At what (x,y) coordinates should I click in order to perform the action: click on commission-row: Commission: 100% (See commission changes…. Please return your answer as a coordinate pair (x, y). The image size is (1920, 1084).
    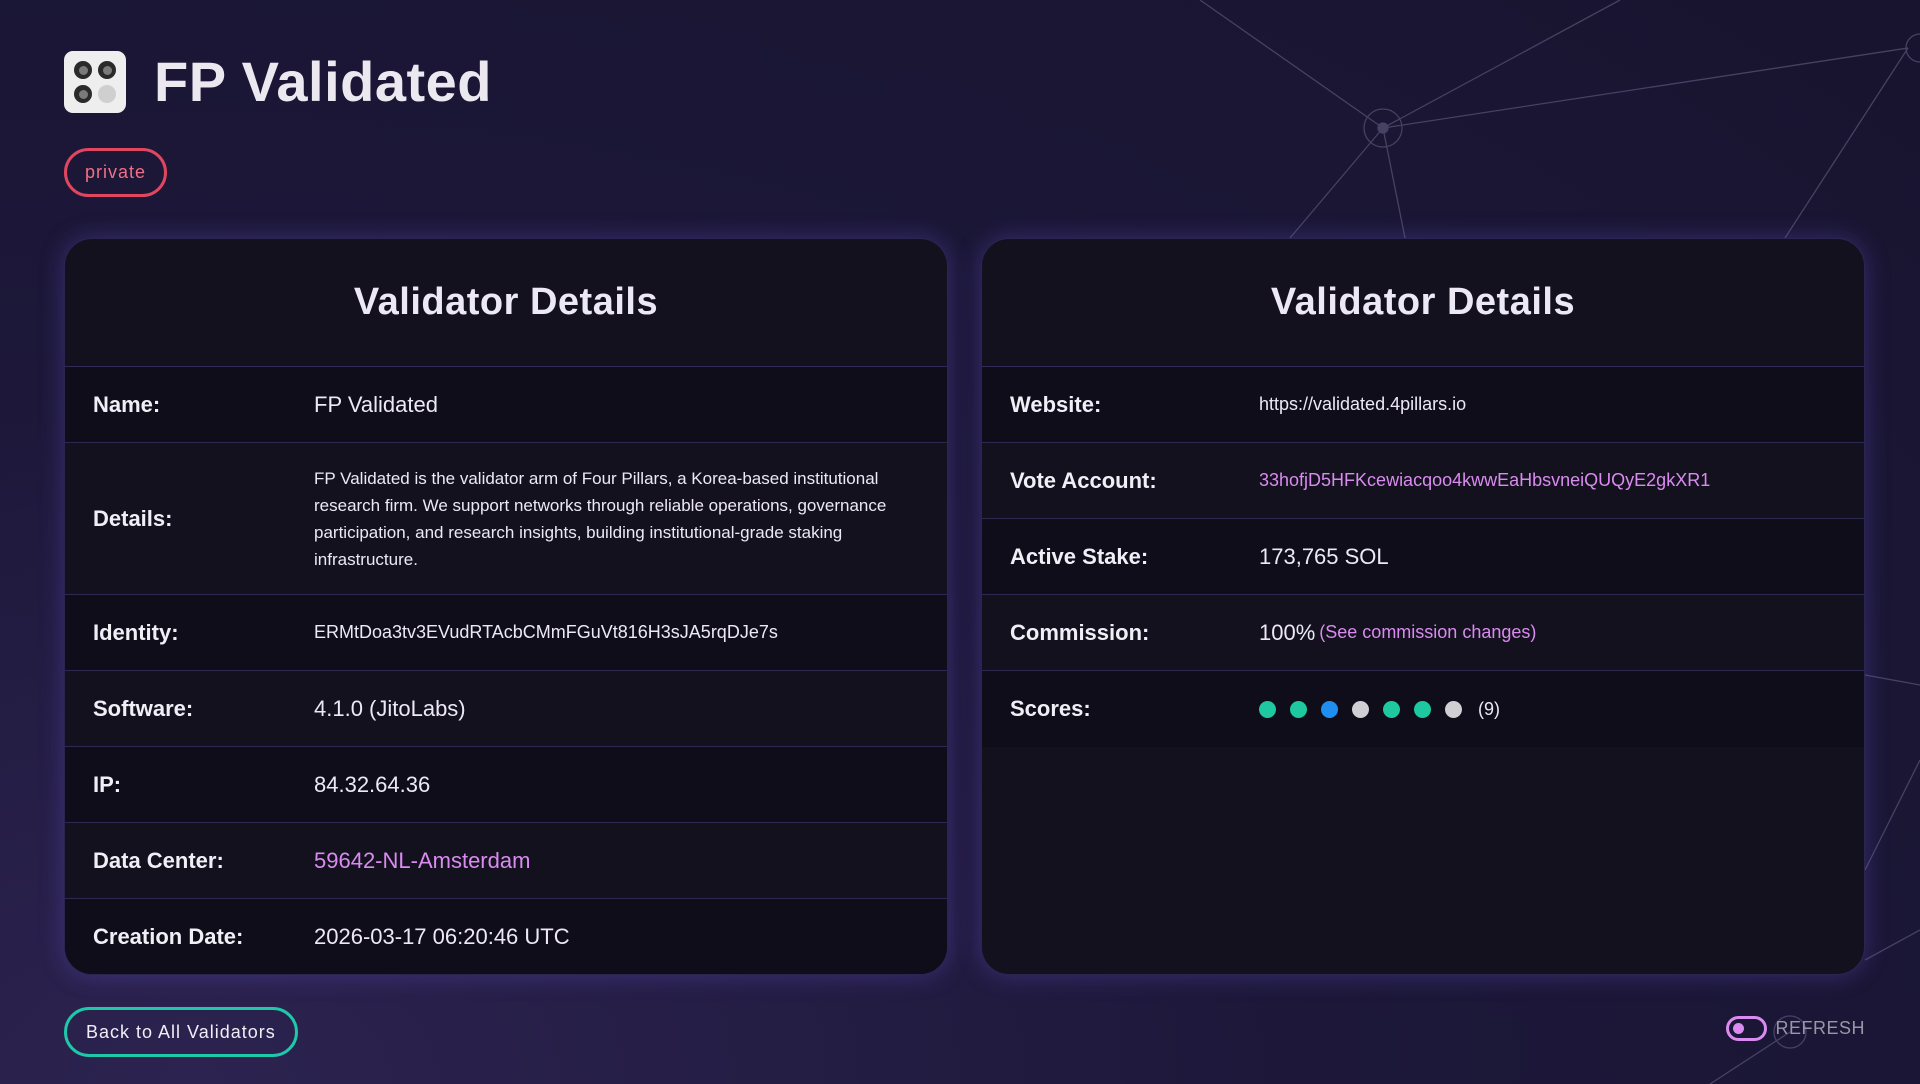
    Looking at the image, I should click on (1423, 633).